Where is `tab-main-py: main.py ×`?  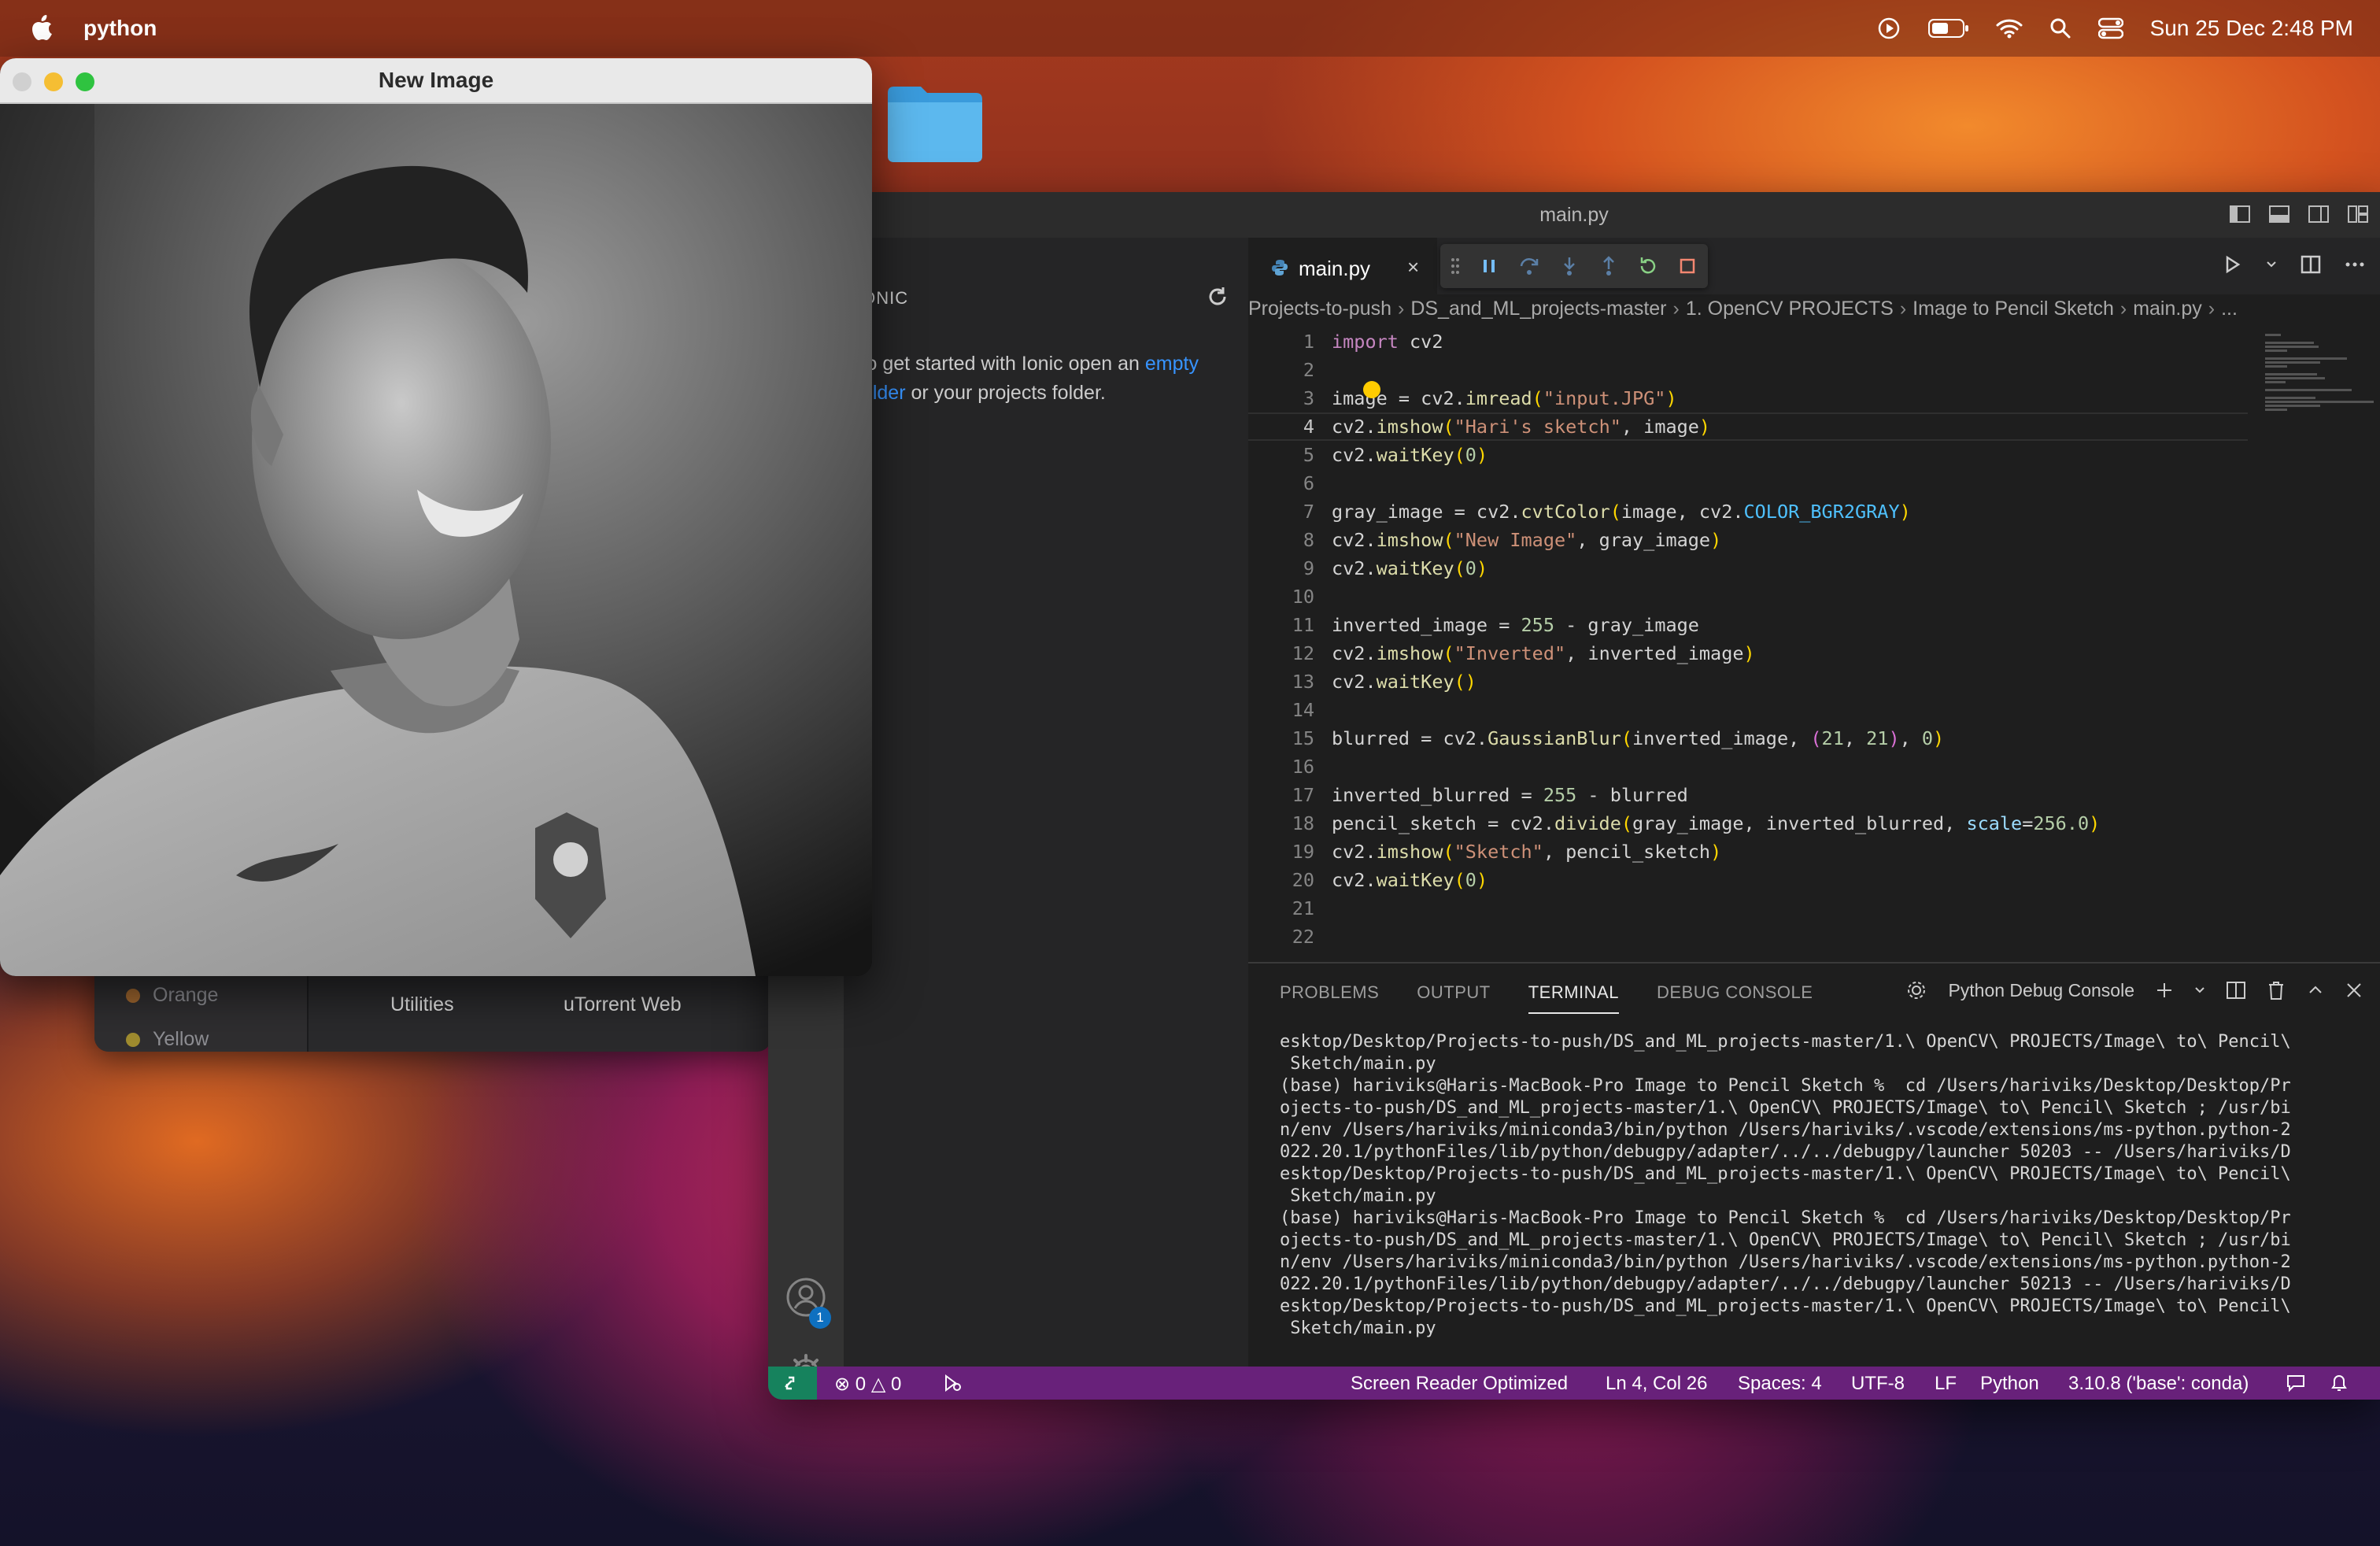
tab-main-py: main.py × is located at coordinates (1342, 267).